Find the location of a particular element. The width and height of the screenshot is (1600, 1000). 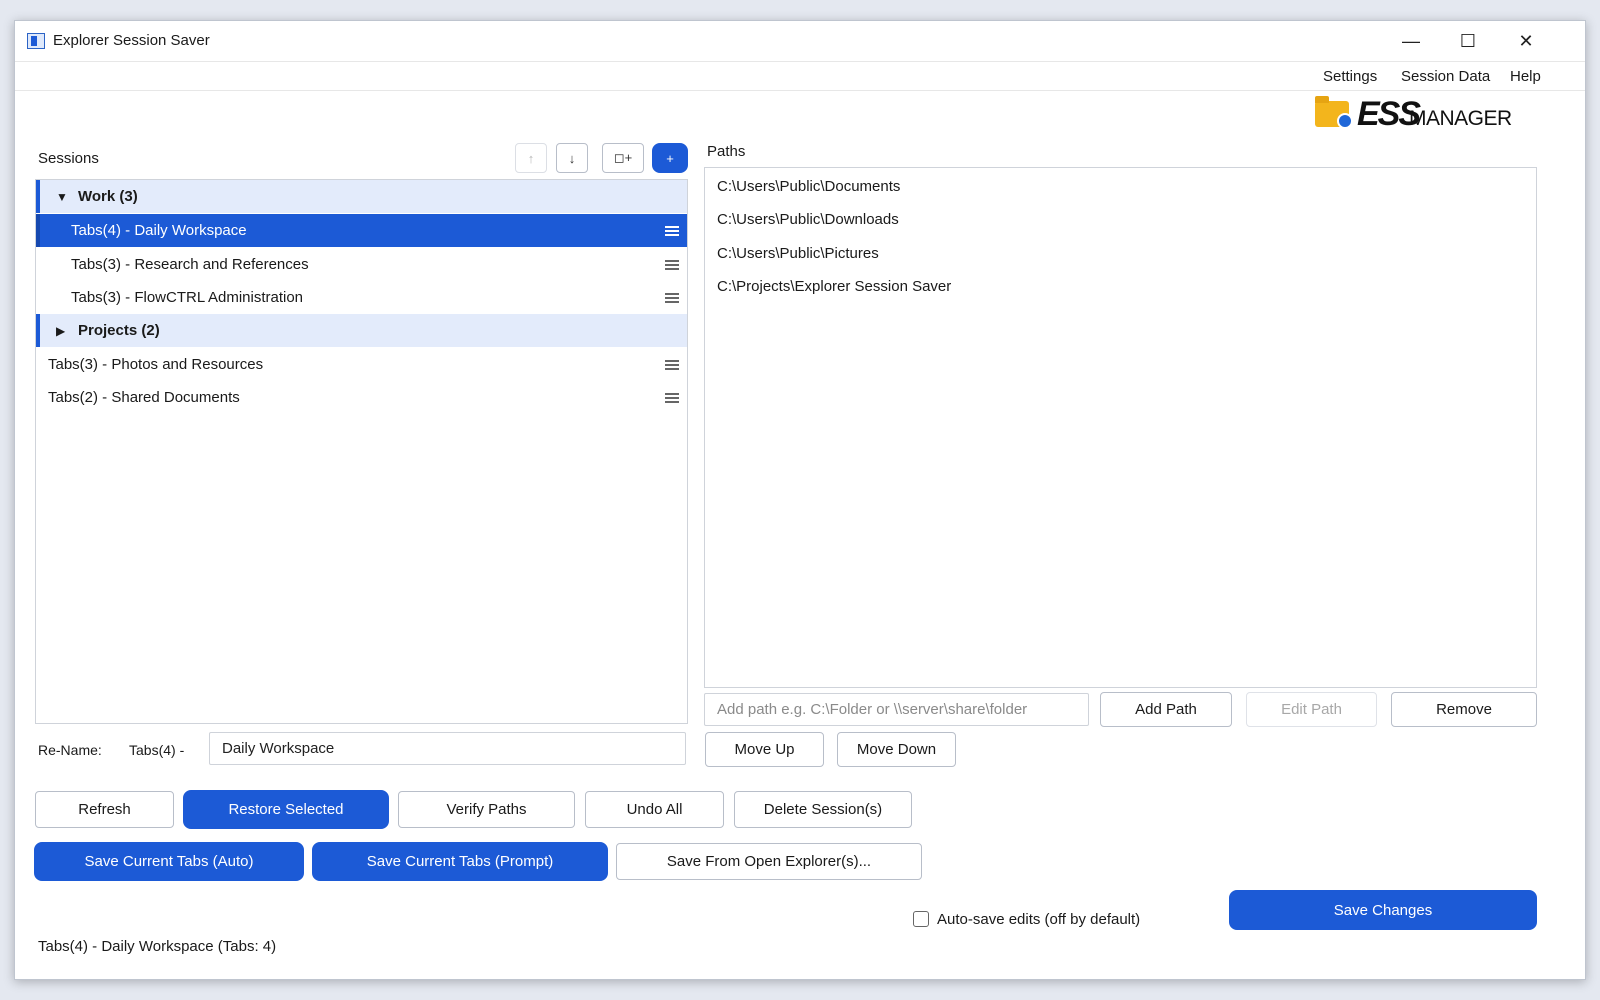

tree-item-photos: Tabs(3) - Photos and Resources is located at coordinates (361, 364).